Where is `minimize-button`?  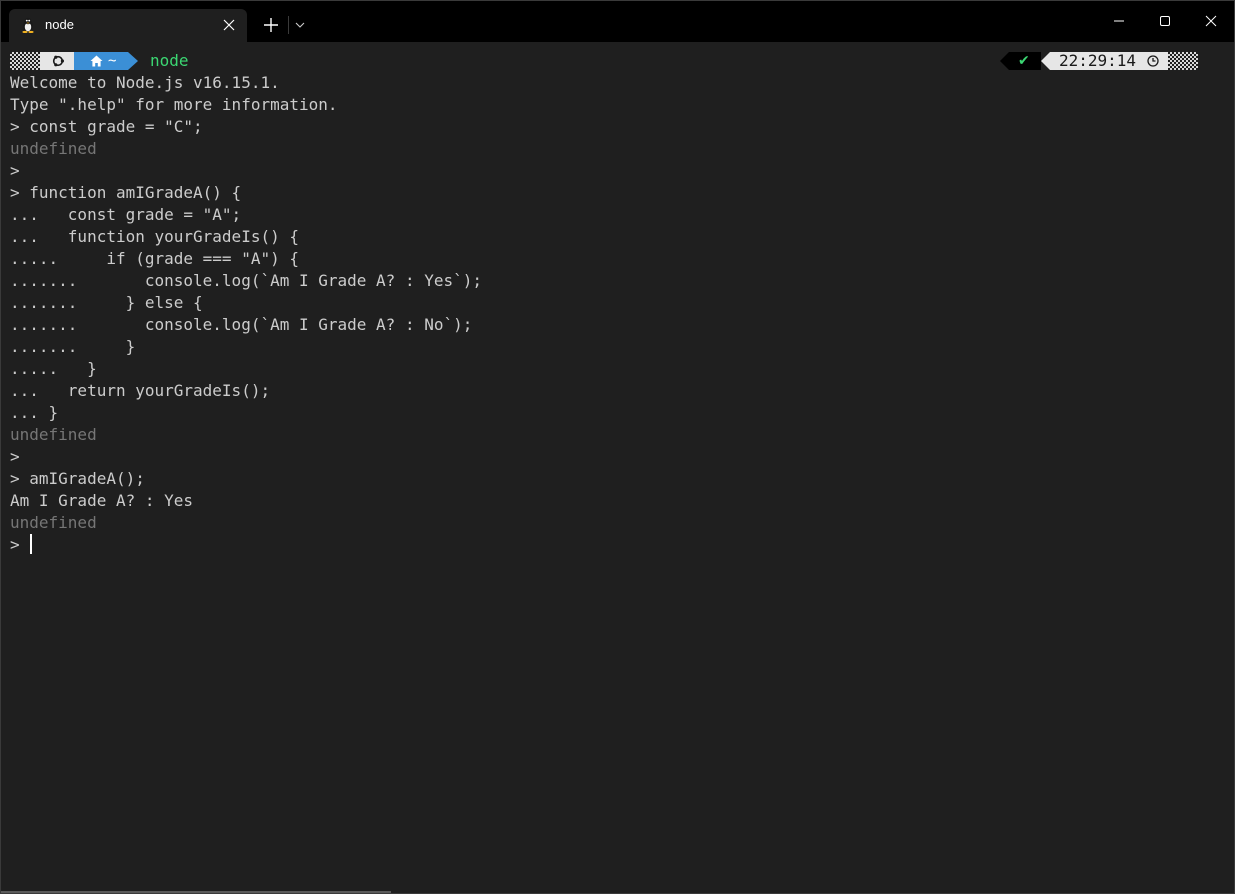
minimize-button is located at coordinates (1119, 21).